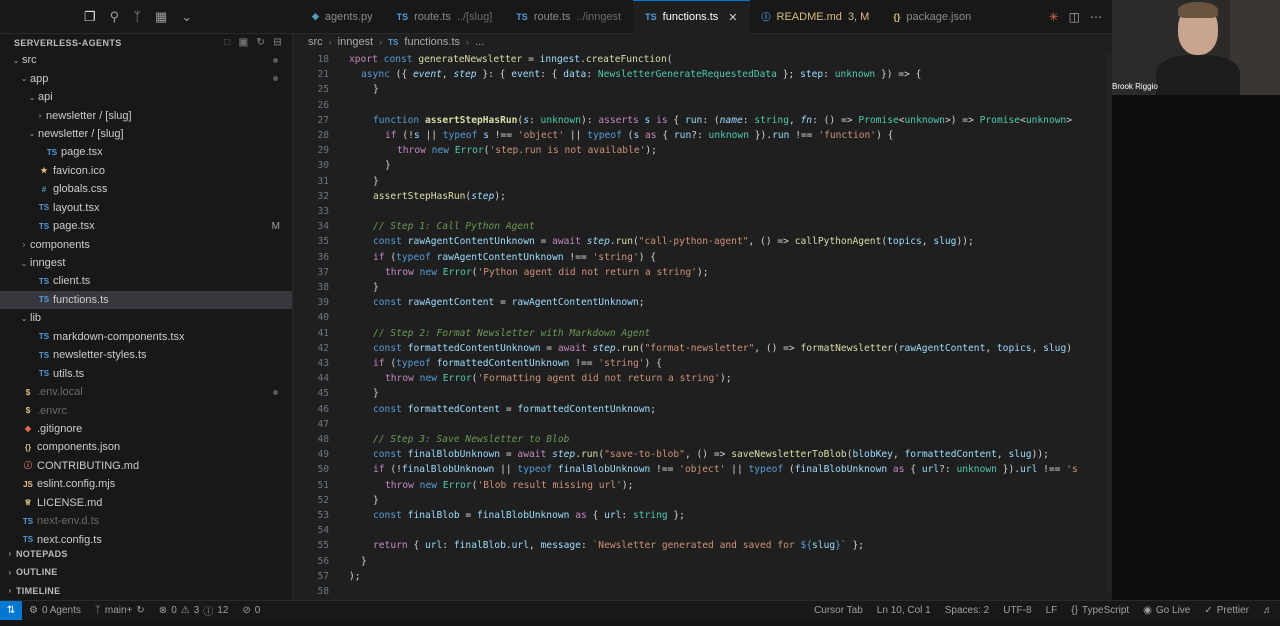  What do you see at coordinates (146, 171) in the screenshot?
I see `file-favicon-ico: ★ favicon.ico` at bounding box center [146, 171].